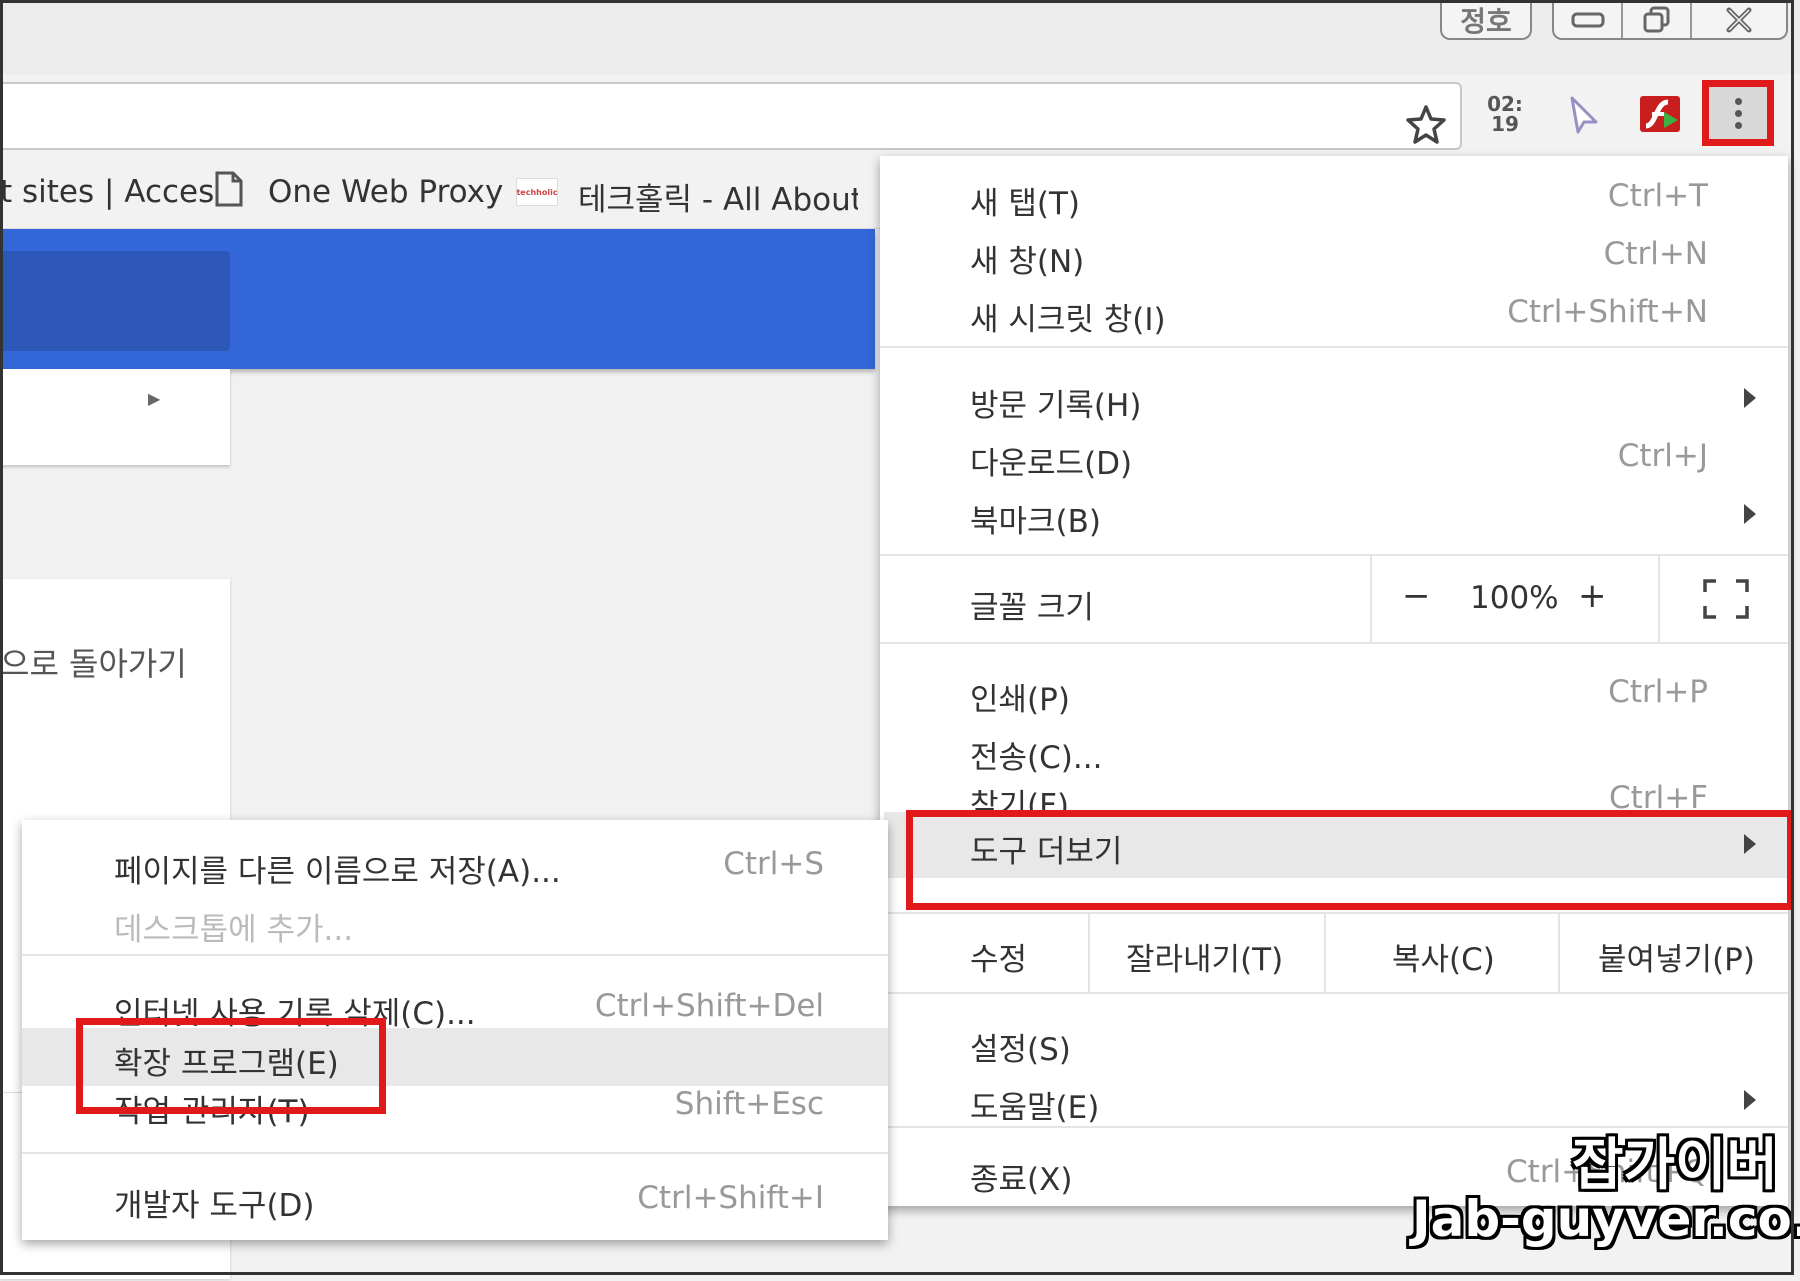 The height and width of the screenshot is (1281, 1800). I want to click on profile-button: 정호, so click(1486, 21).